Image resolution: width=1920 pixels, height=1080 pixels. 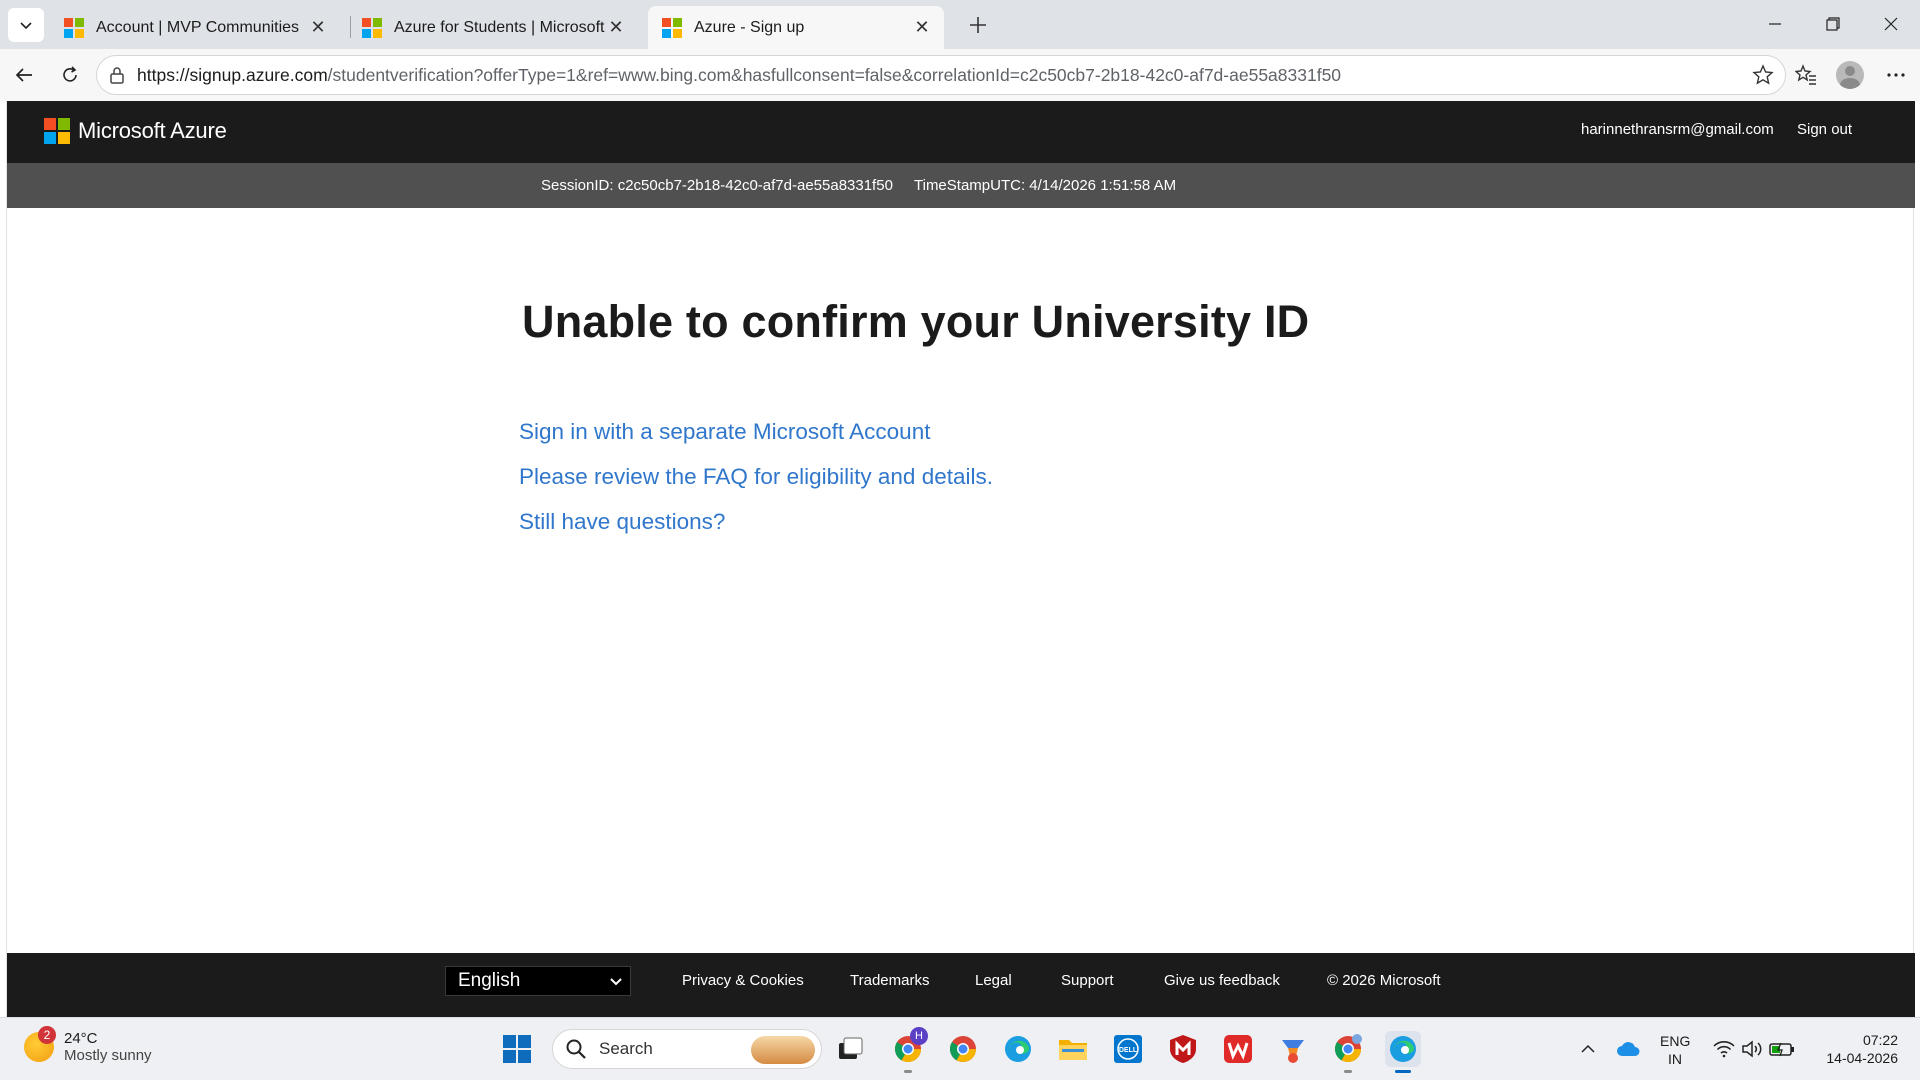 I want to click on tab-title: Account | MVP Communities, so click(x=198, y=27).